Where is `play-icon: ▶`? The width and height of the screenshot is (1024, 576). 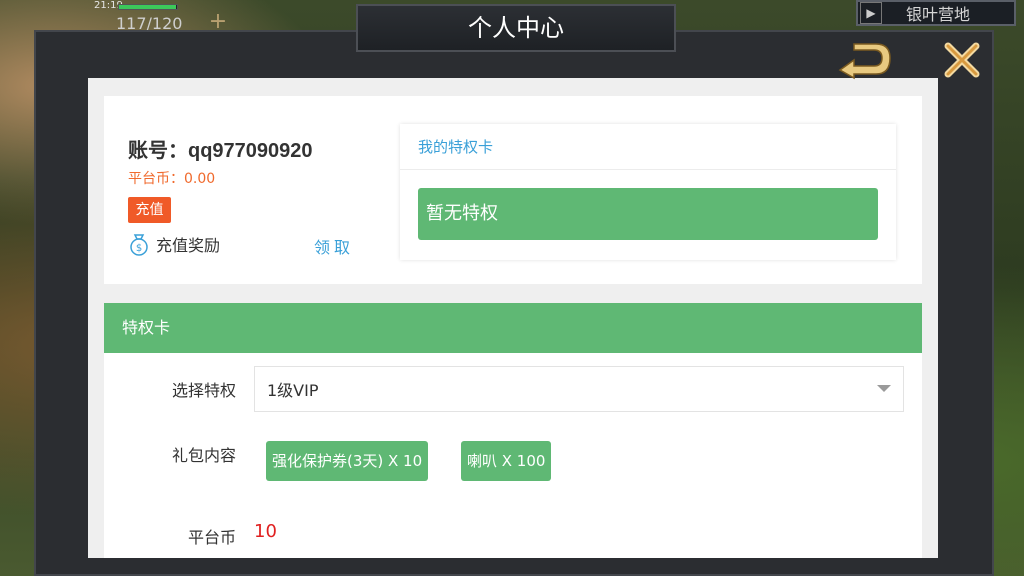 play-icon: ▶ is located at coordinates (871, 13).